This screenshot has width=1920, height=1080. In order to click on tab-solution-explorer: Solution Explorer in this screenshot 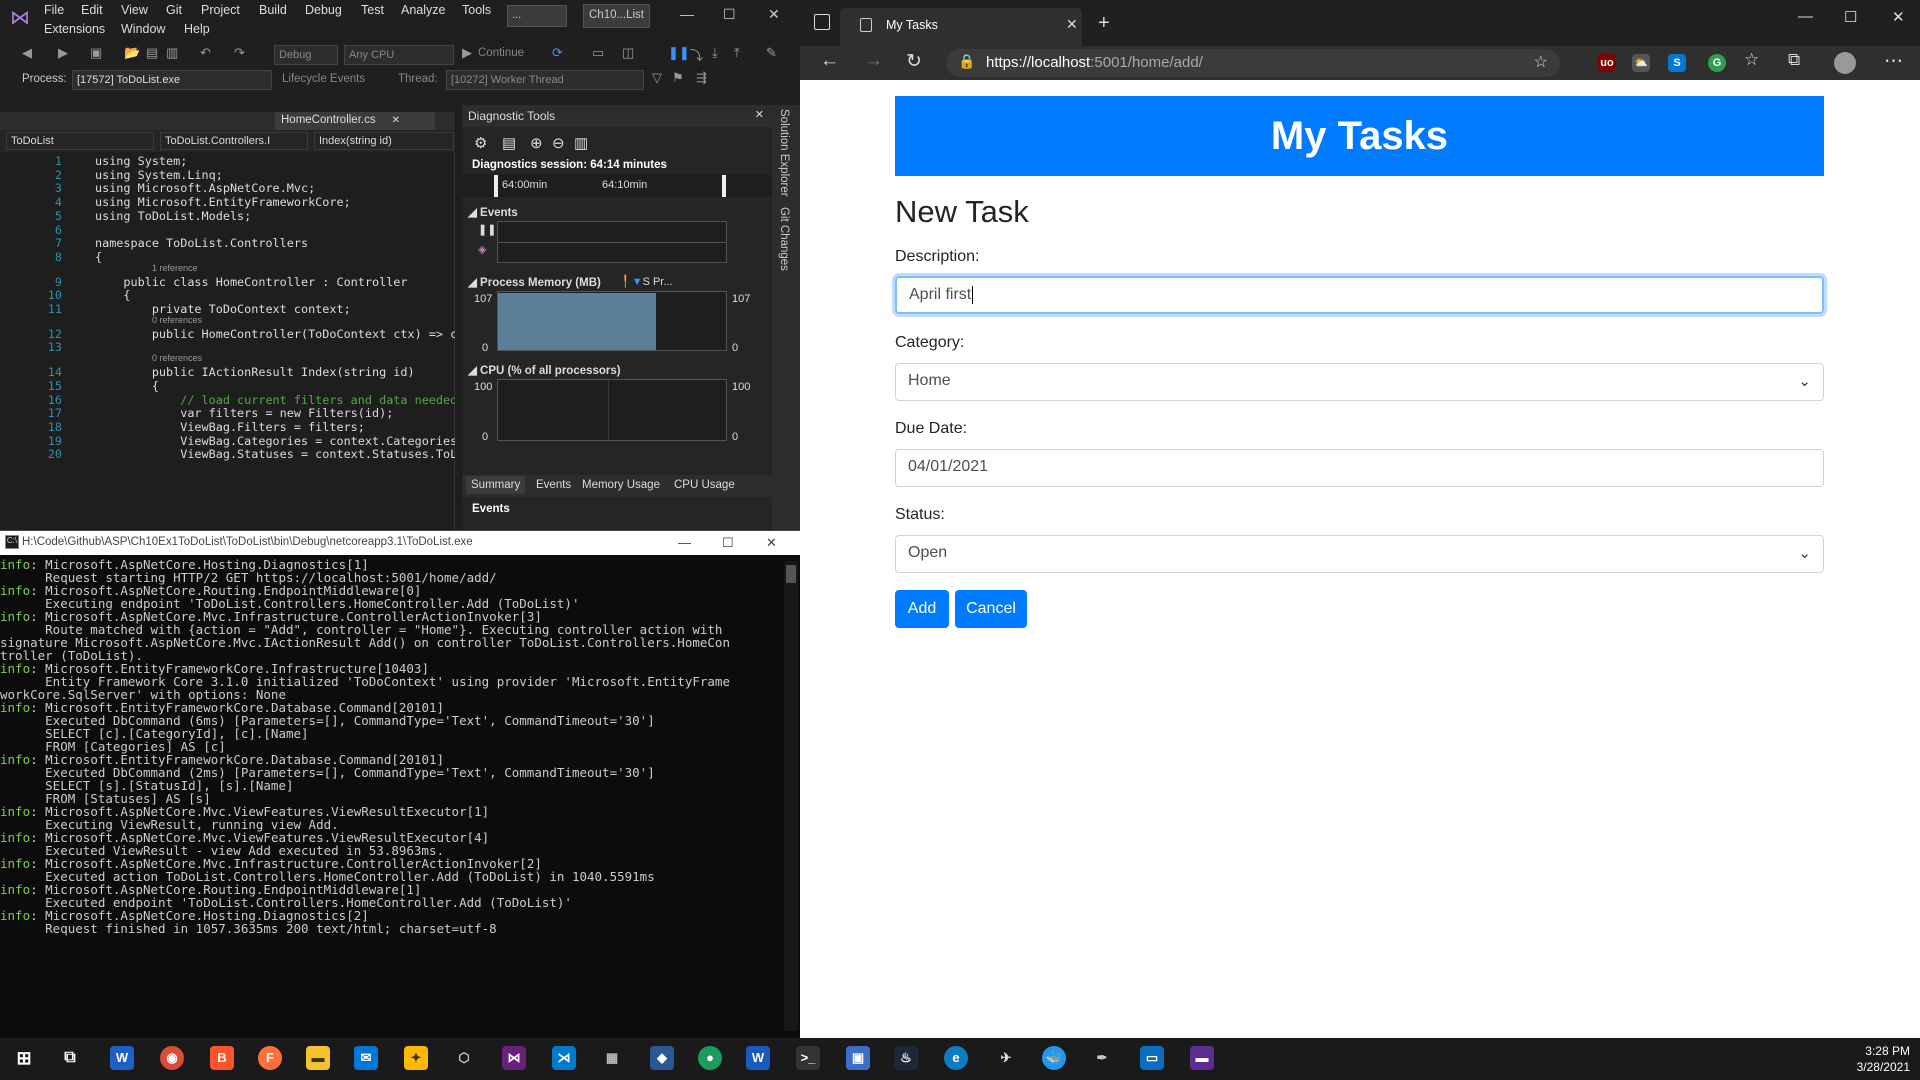, I will do `click(784, 153)`.